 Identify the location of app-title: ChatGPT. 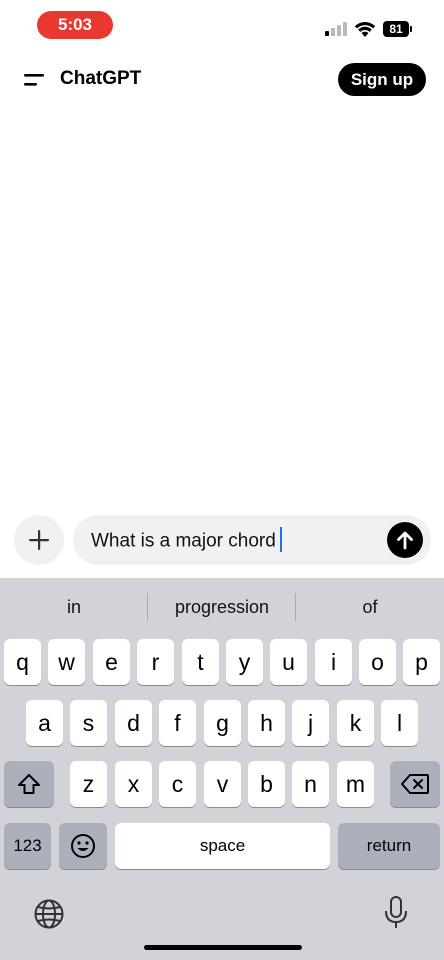
(101, 78).